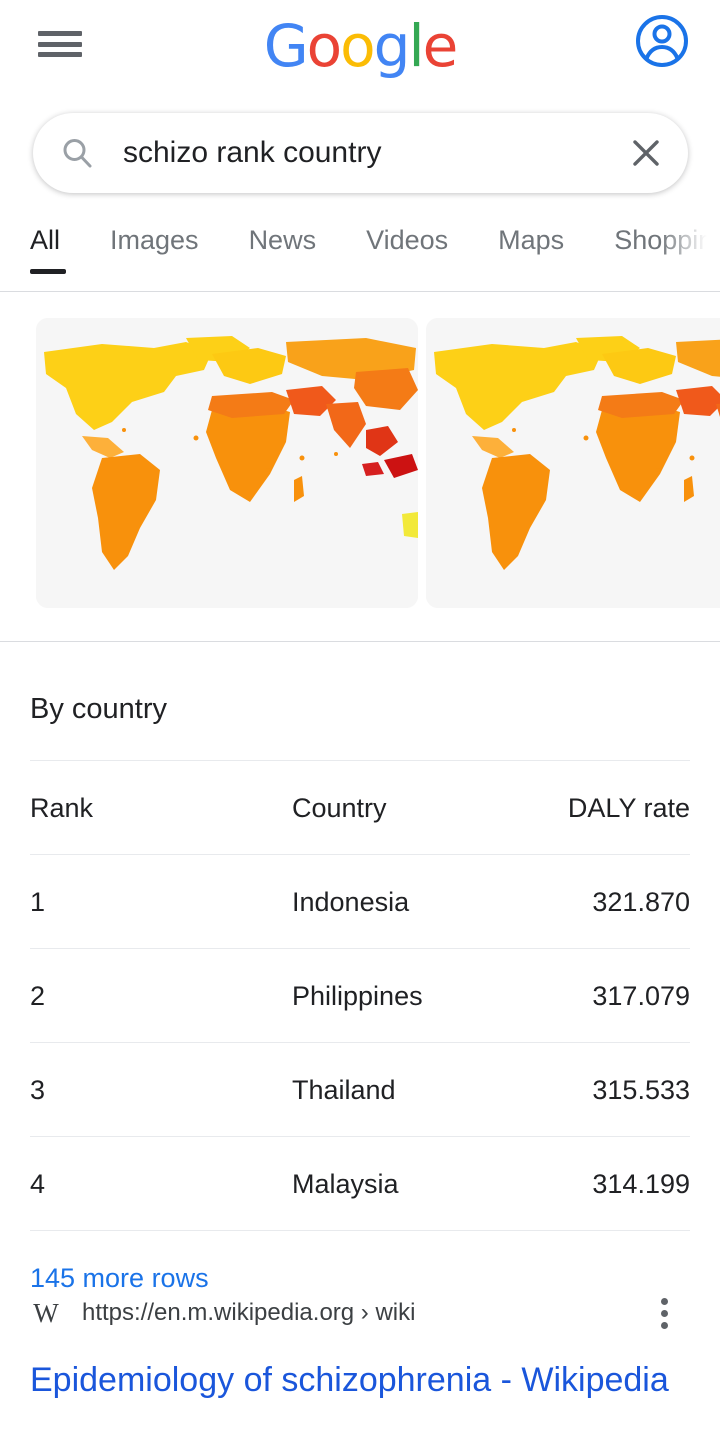  Describe the element at coordinates (161, 1183) in the screenshot. I see `cell-rank: 4` at that location.